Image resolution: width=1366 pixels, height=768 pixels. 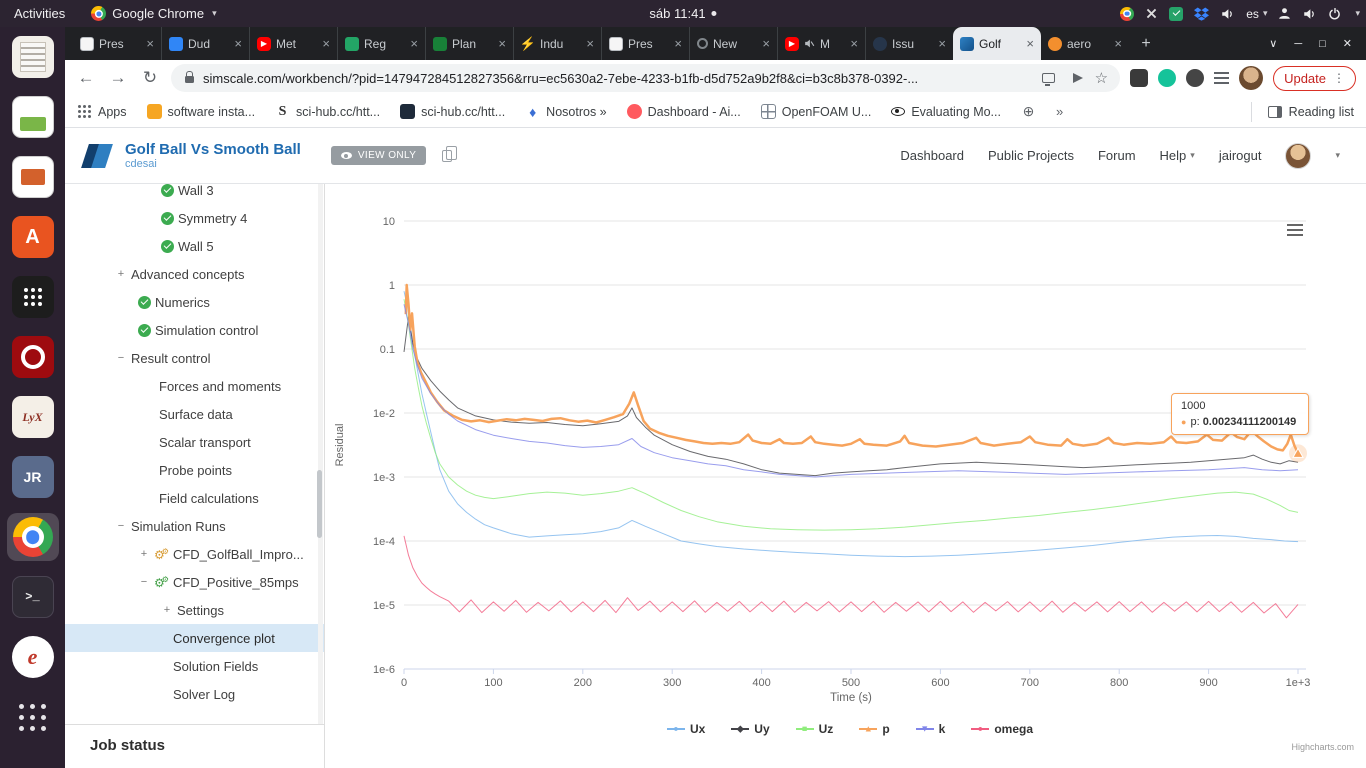 What do you see at coordinates (1302, 111) in the screenshot?
I see `reading-list-button: Reading list` at bounding box center [1302, 111].